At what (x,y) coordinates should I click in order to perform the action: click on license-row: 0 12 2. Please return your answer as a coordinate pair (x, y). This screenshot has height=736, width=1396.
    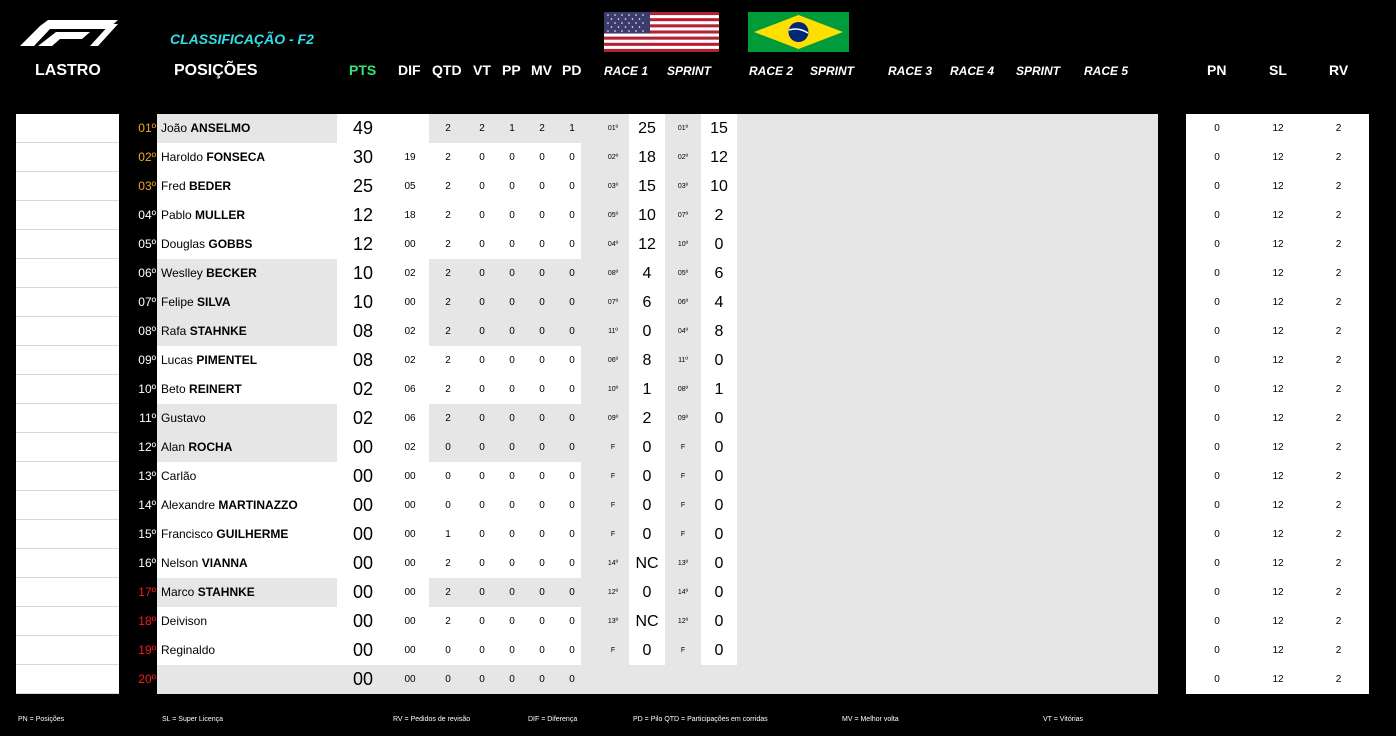
    Looking at the image, I should click on (1277, 447).